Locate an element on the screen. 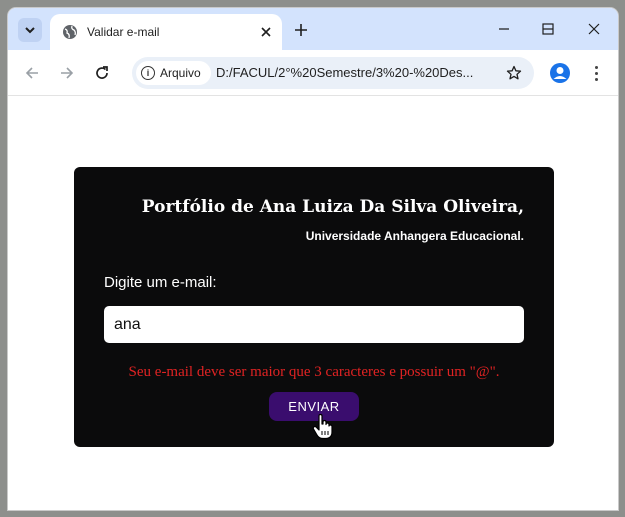 The image size is (625, 517). back-button is located at coordinates (32, 73).